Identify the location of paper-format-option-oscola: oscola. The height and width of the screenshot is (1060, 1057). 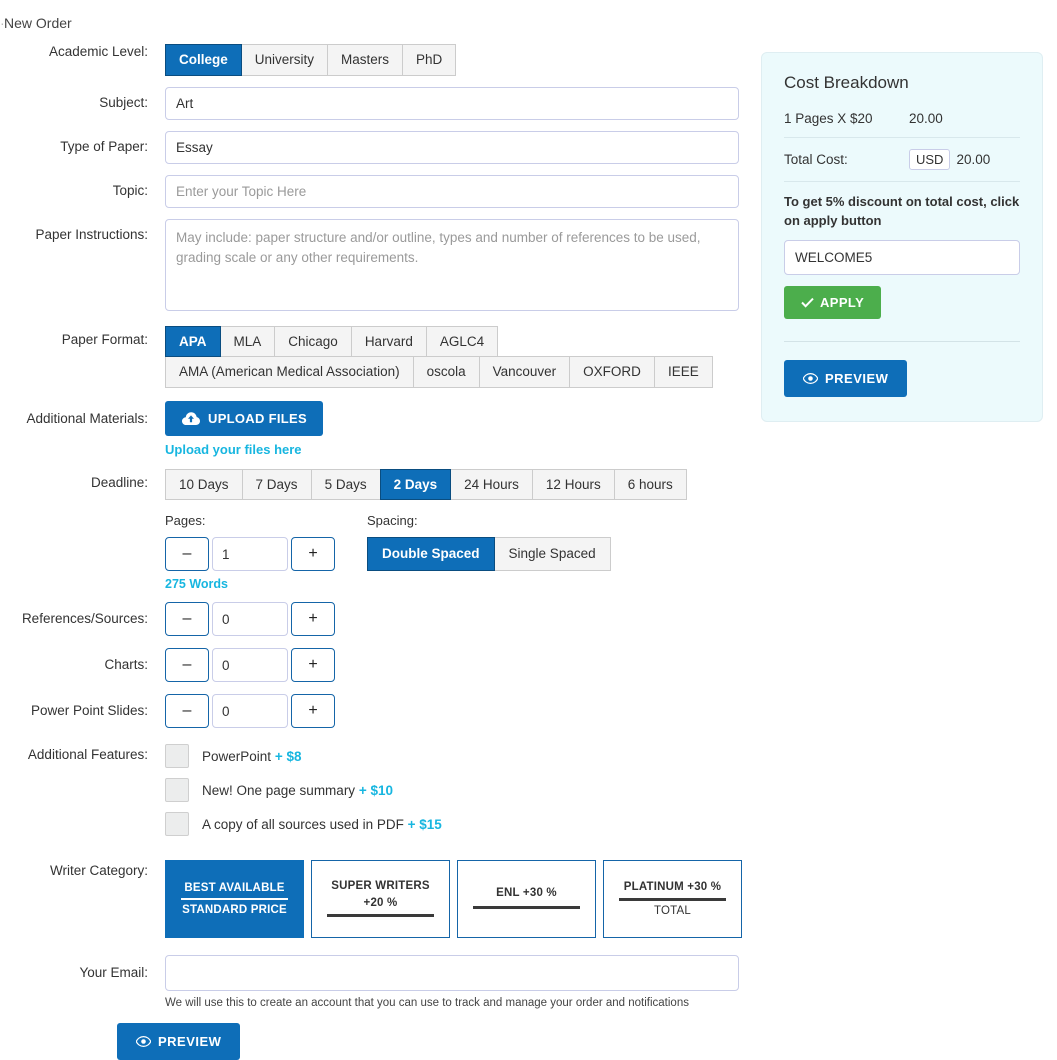
(446, 372).